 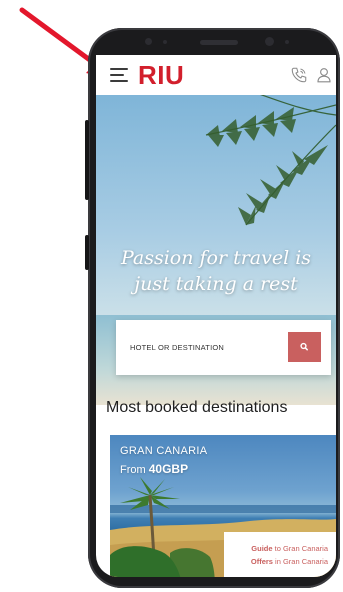 I want to click on search-icon, so click(x=304, y=346).